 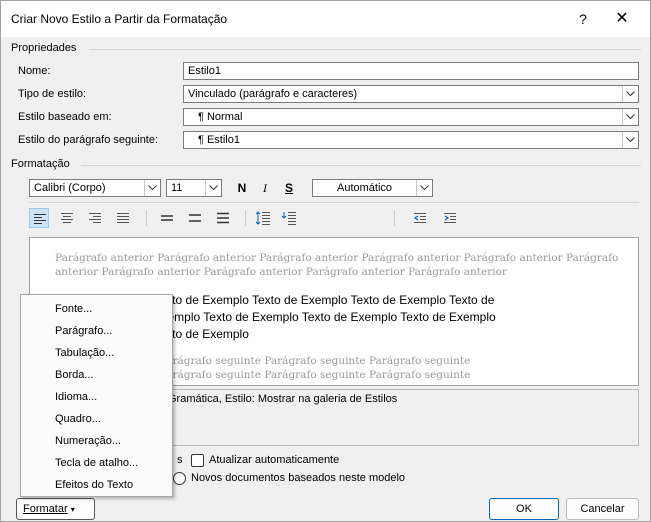 I want to click on menu-item-text-effects: Efeitos do Texto, so click(x=96, y=485).